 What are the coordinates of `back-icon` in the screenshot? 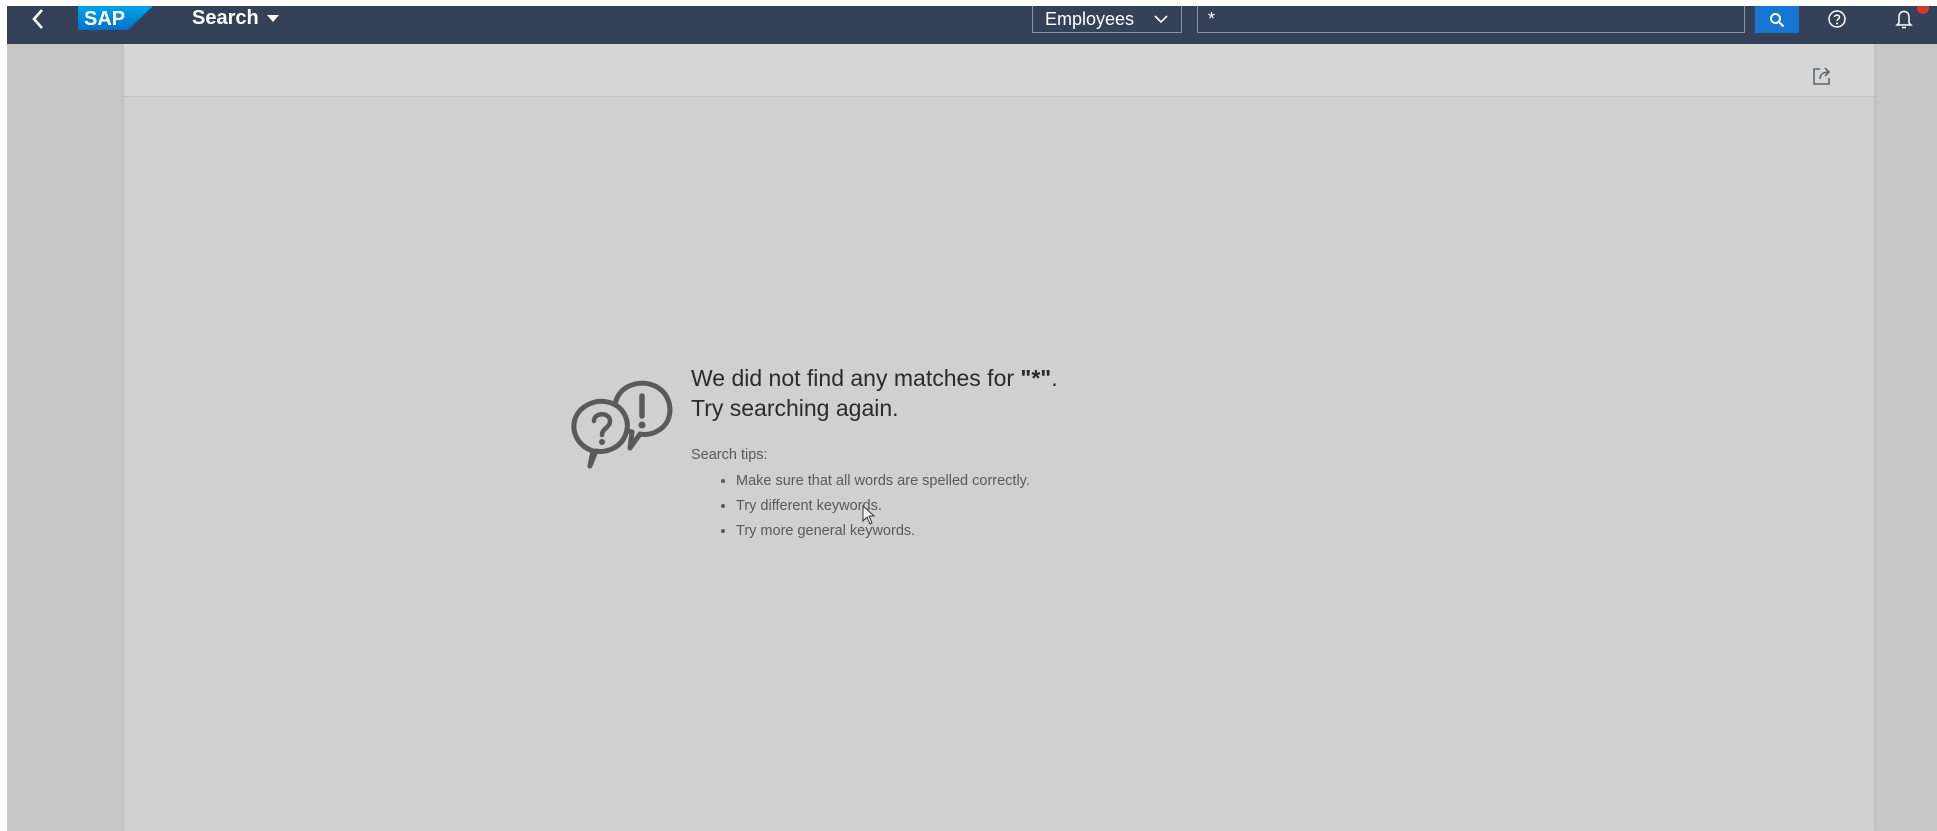 It's located at (37, 19).